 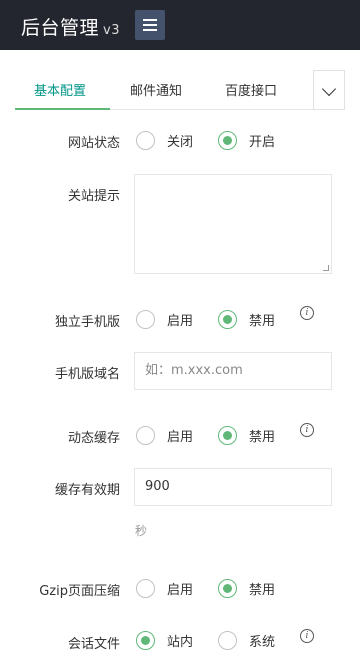 I want to click on tab-basic-config: 基本配置, so click(x=60, y=89).